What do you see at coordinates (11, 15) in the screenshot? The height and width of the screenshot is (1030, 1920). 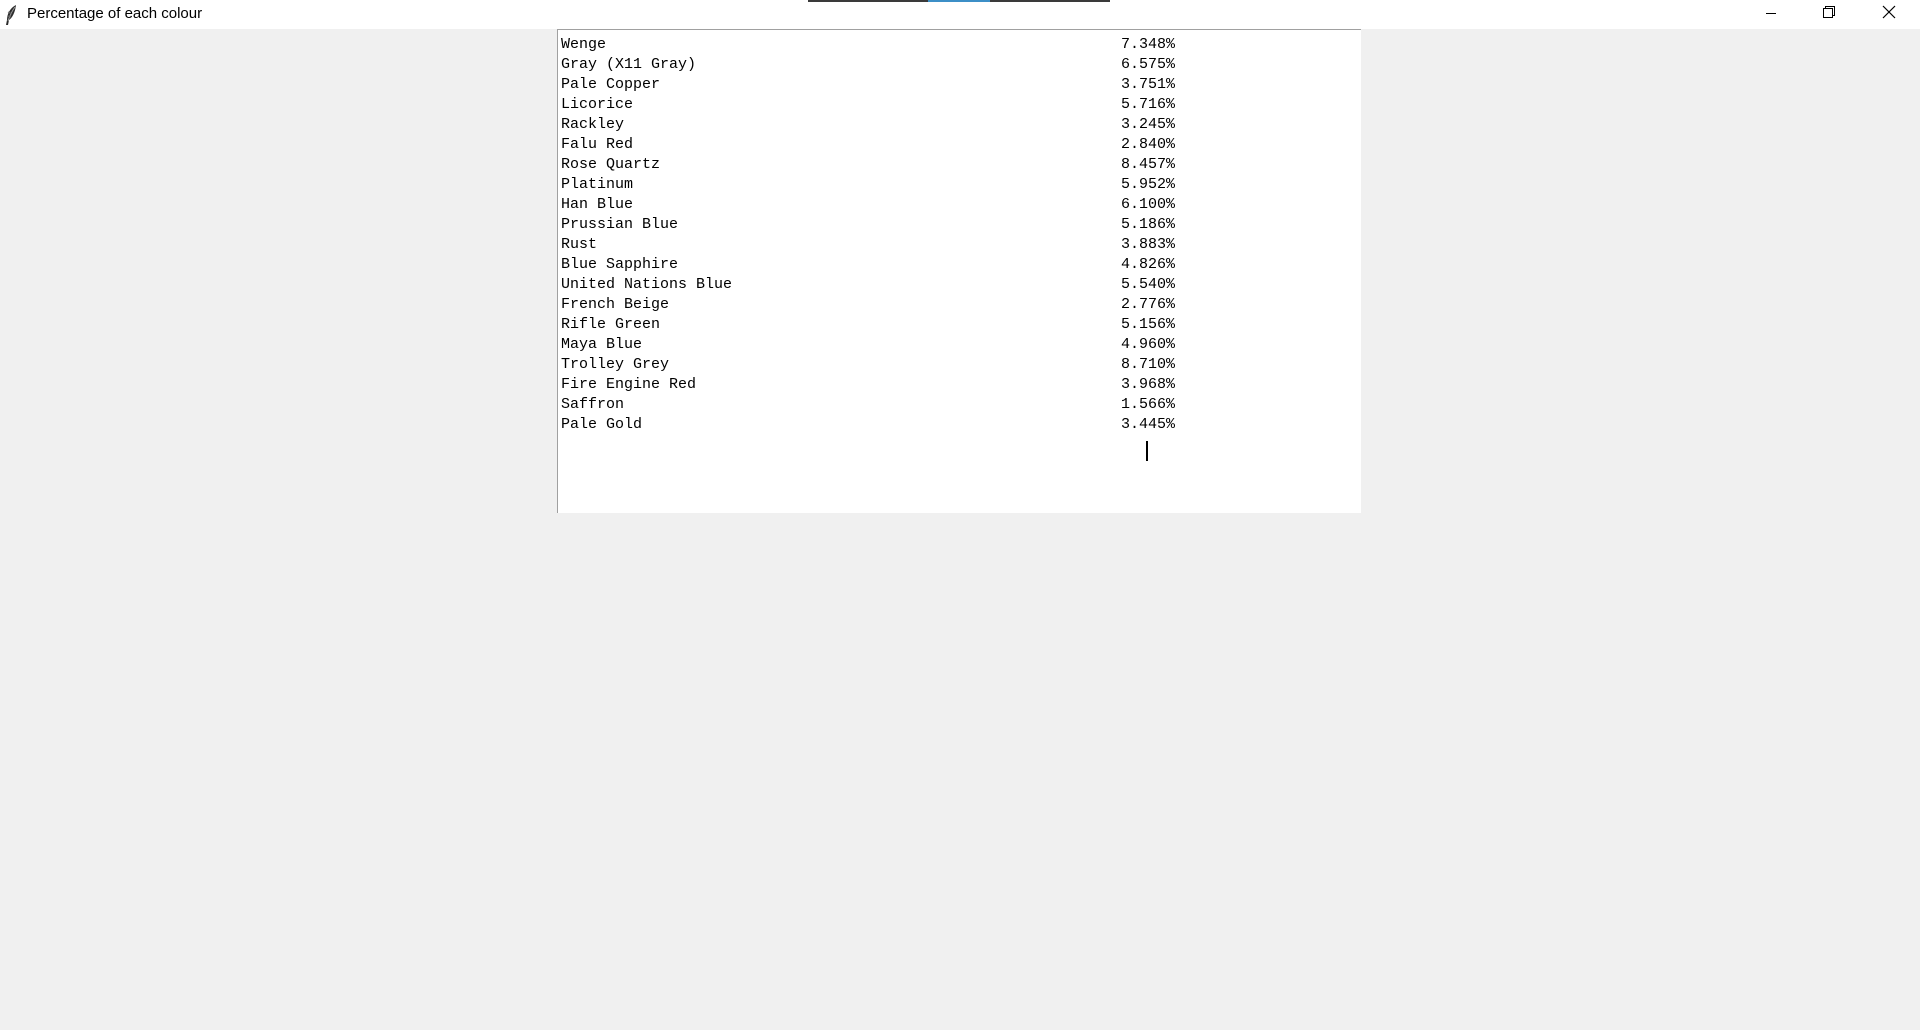 I see `feather-icon` at bounding box center [11, 15].